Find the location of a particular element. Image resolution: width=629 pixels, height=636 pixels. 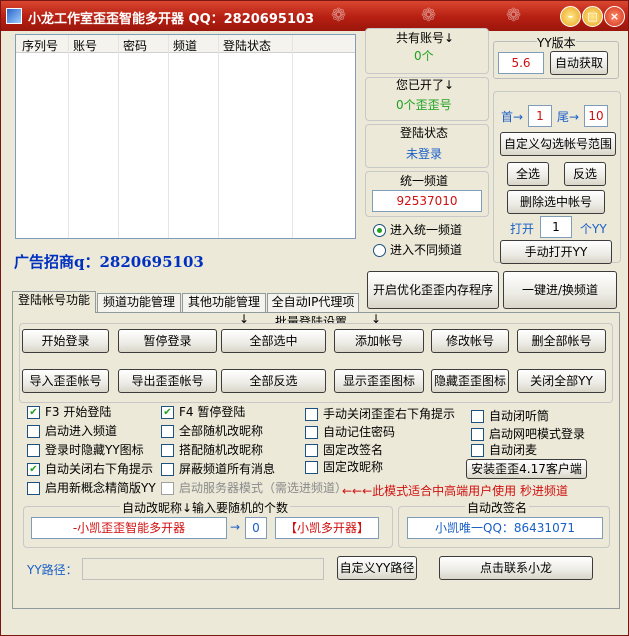

checkbox-label: 启动服务器模式（需选进频道） is located at coordinates (263, 488).